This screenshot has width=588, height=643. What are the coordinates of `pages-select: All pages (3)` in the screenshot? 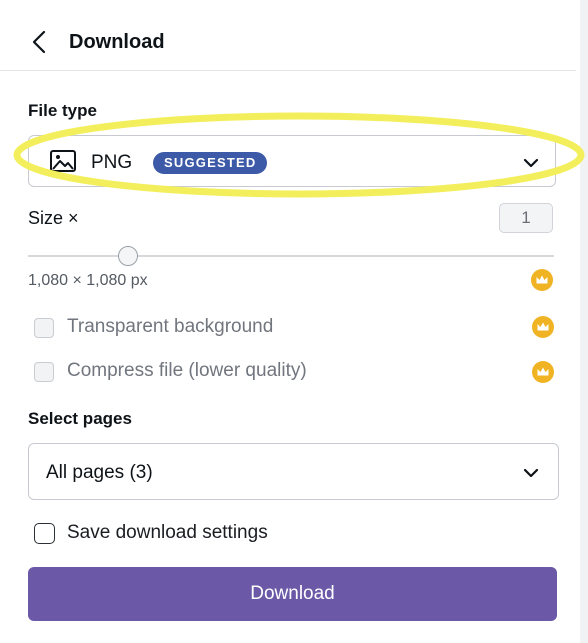 It's located at (293, 471).